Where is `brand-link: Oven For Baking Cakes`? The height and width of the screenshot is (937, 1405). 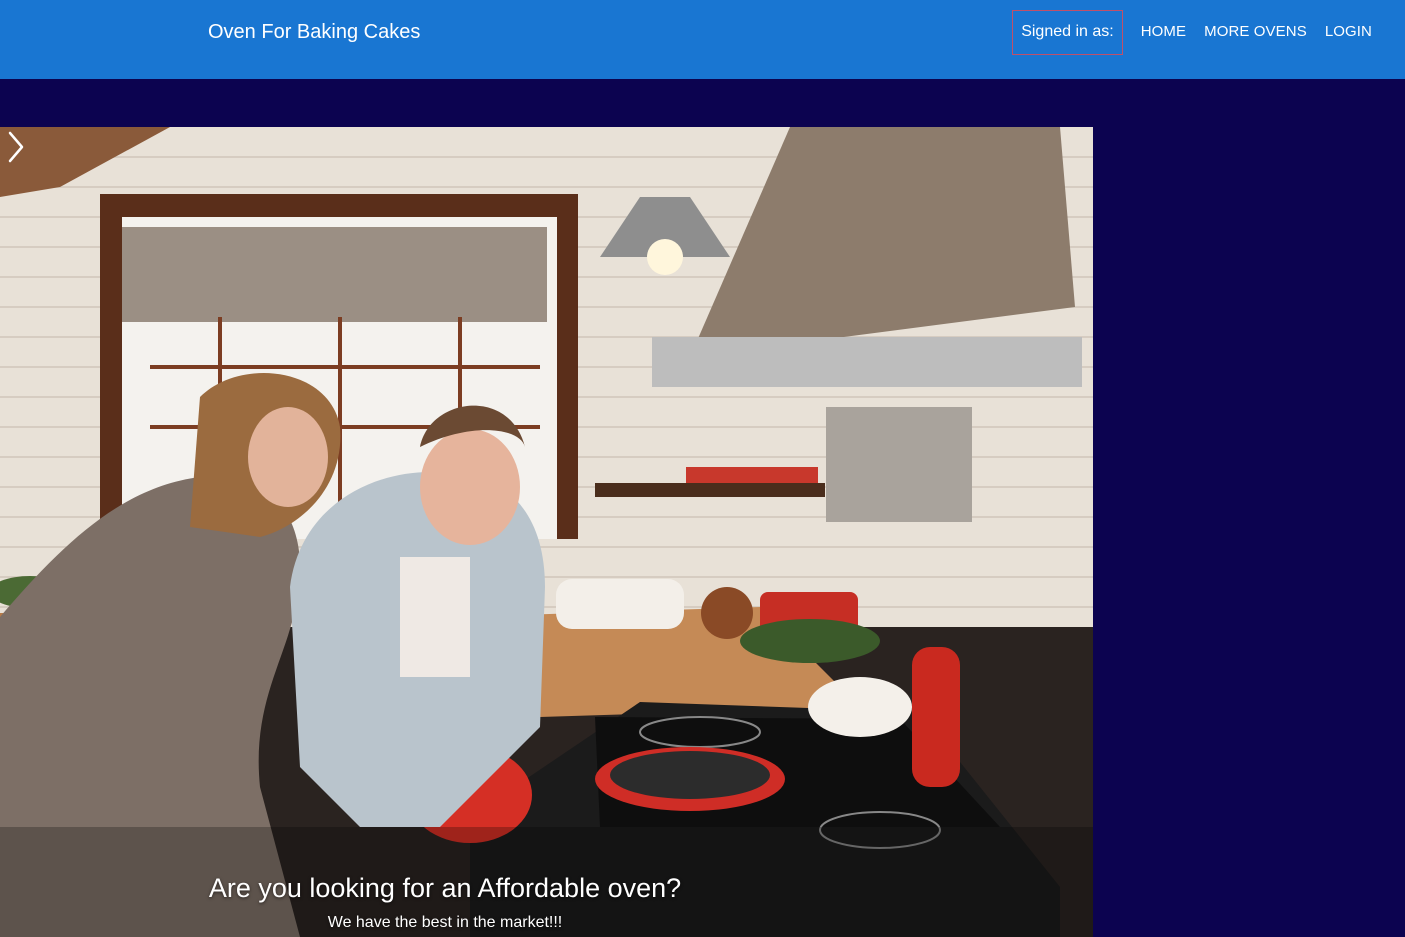
brand-link: Oven For Baking Cakes is located at coordinates (314, 32).